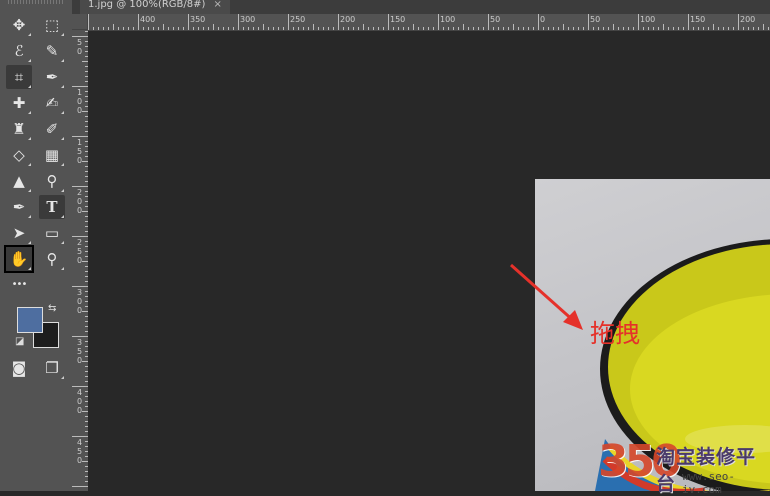 The width and height of the screenshot is (770, 496). I want to click on rectangle-icon: ▭, so click(52, 232).